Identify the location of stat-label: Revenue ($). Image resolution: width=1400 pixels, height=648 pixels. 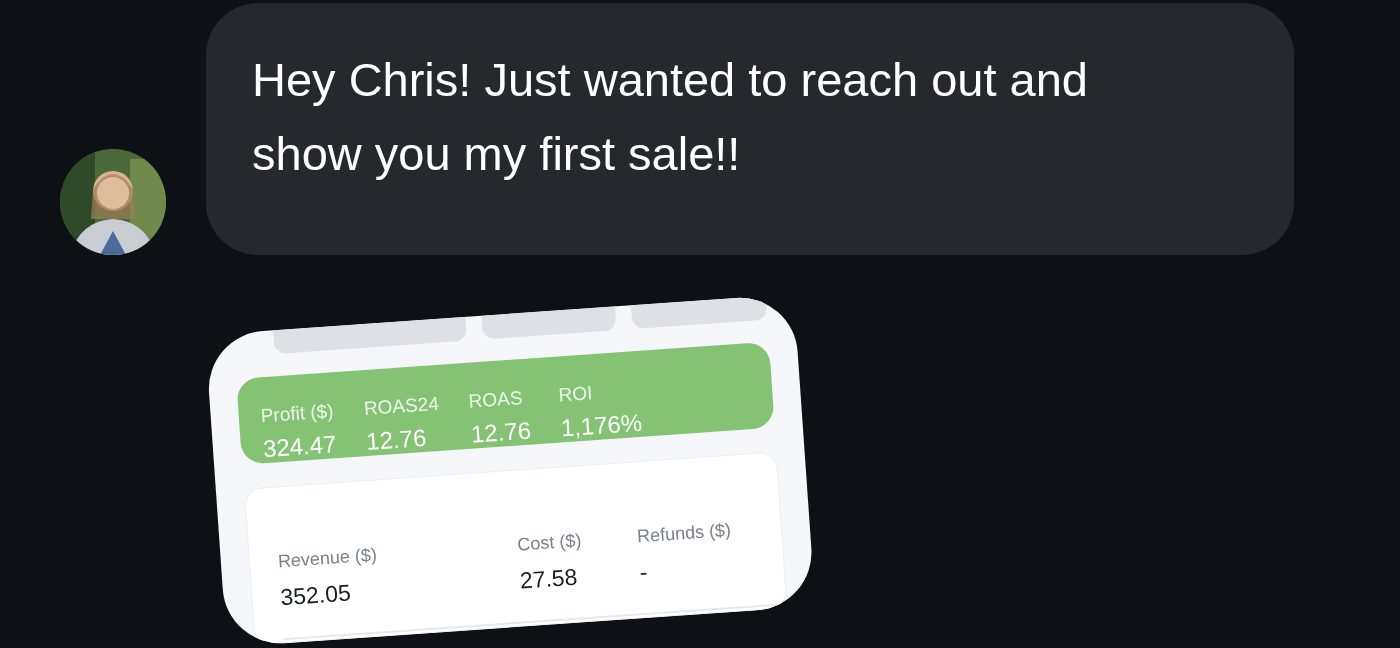
(328, 557).